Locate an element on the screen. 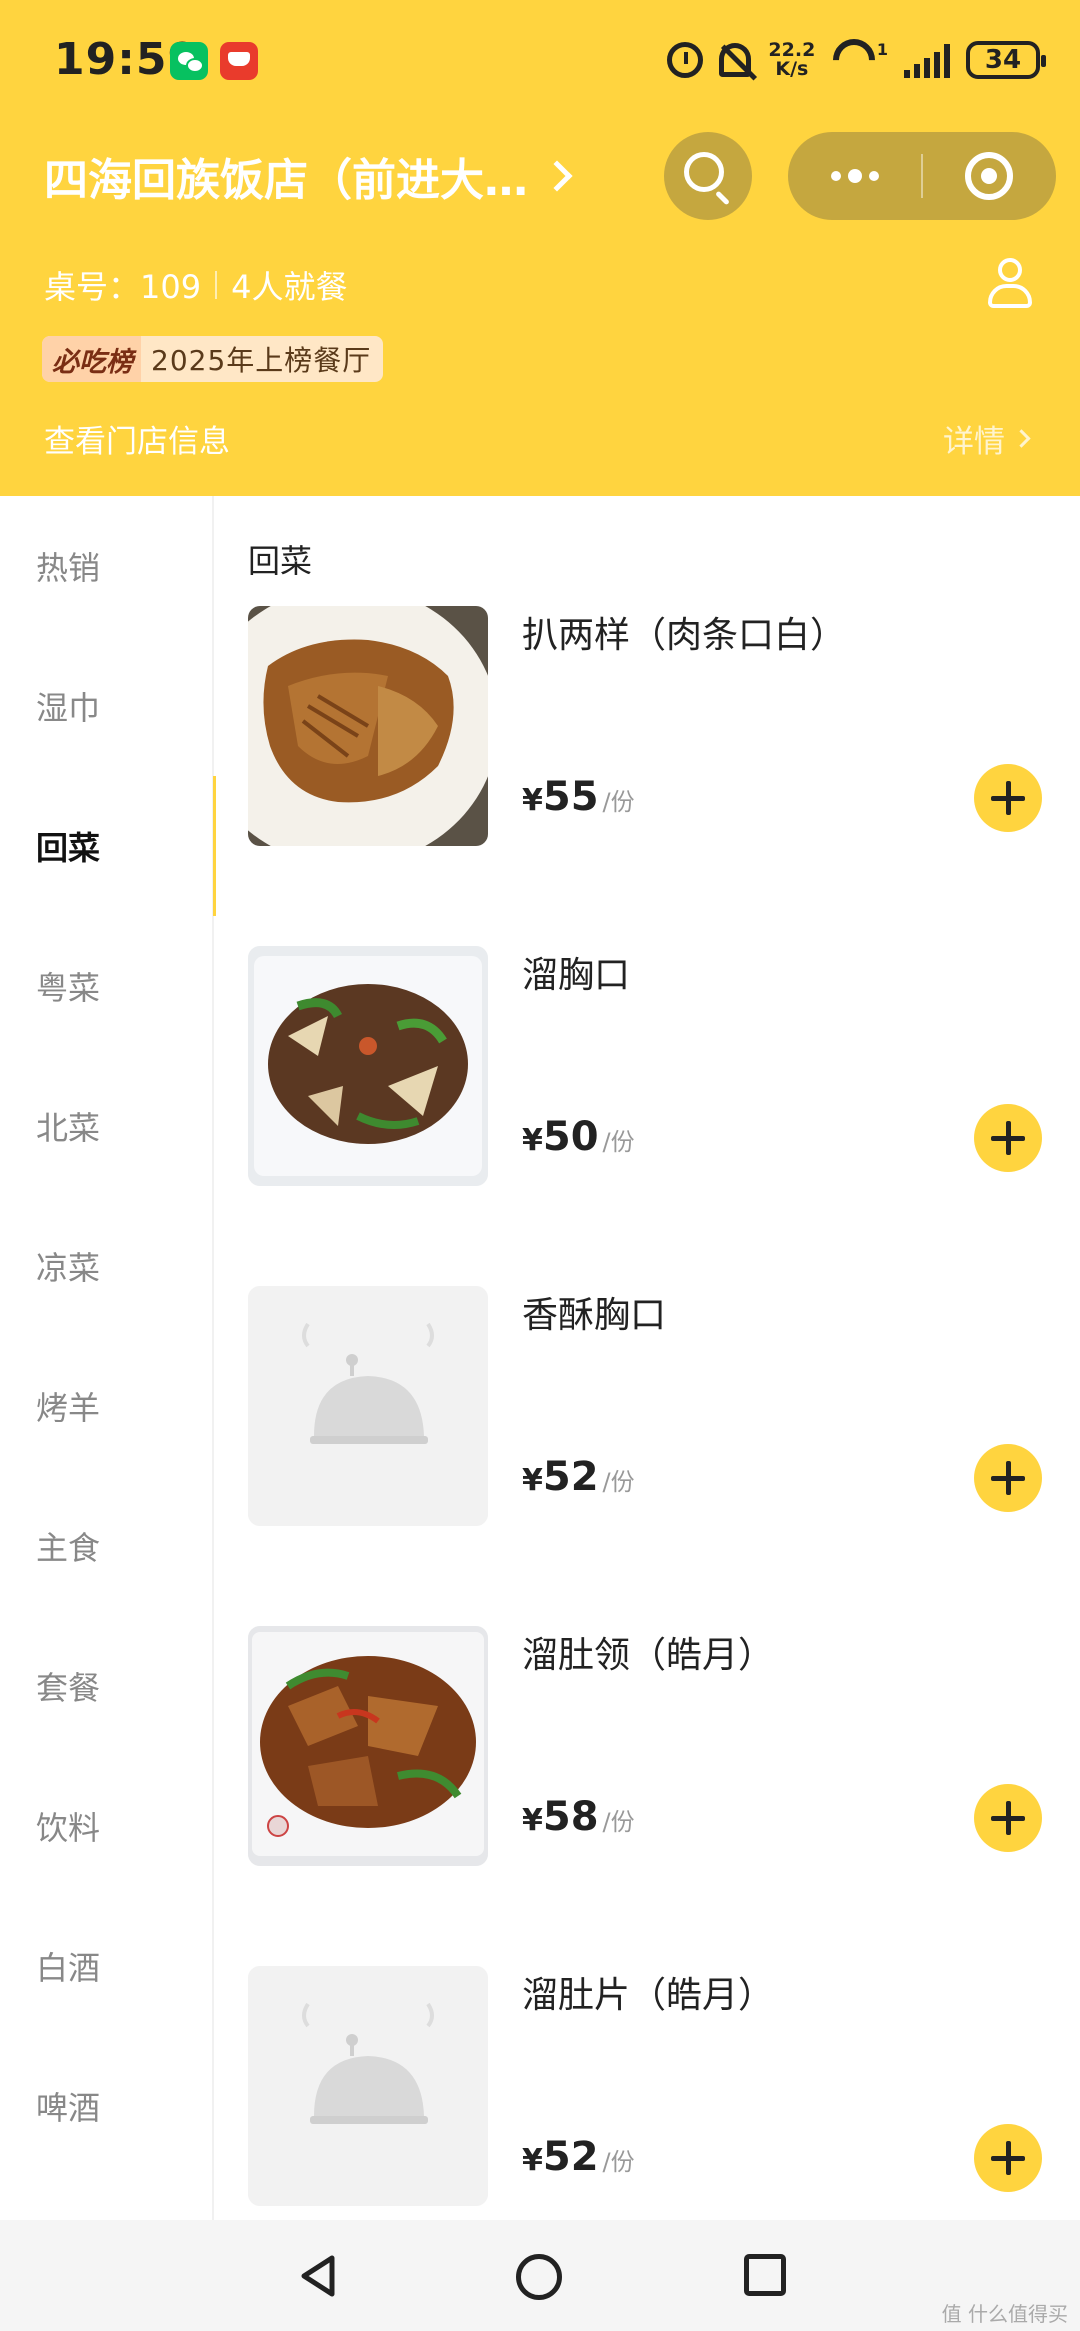 Image resolution: width=1080 pixels, height=2331 pixels. recent-apps-icon is located at coordinates (765, 2275).